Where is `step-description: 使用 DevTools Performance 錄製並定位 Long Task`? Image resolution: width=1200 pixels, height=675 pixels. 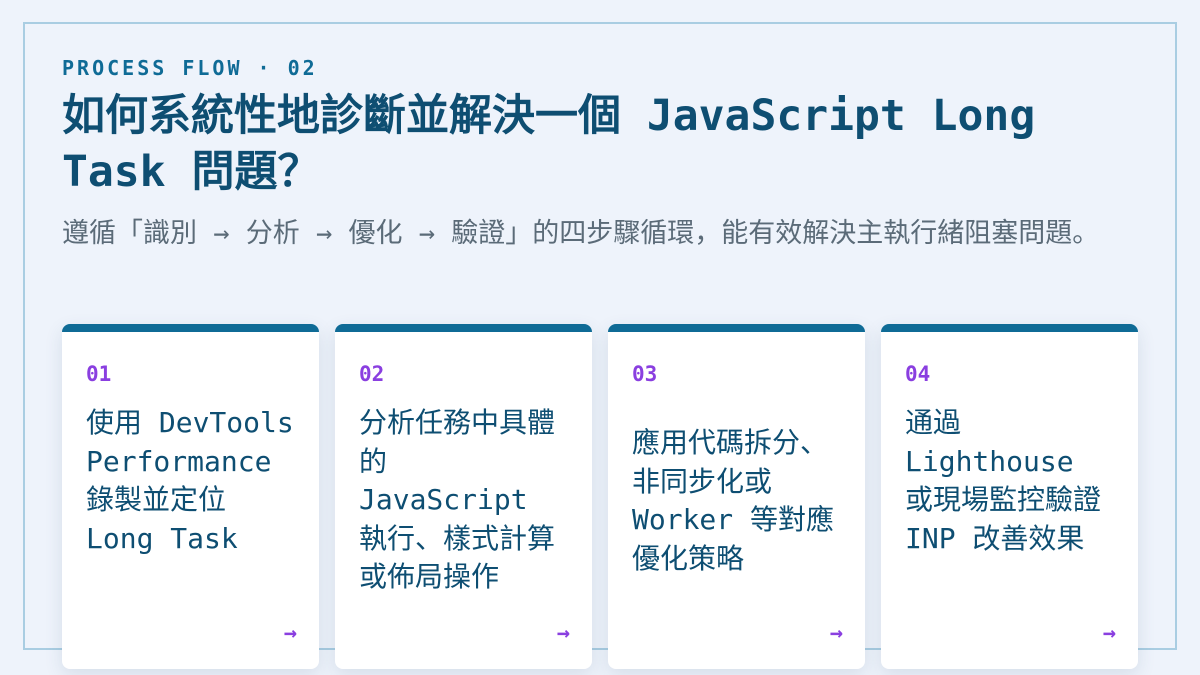 step-description: 使用 DevTools Performance 錄製並定位 Long Task is located at coordinates (190, 480).